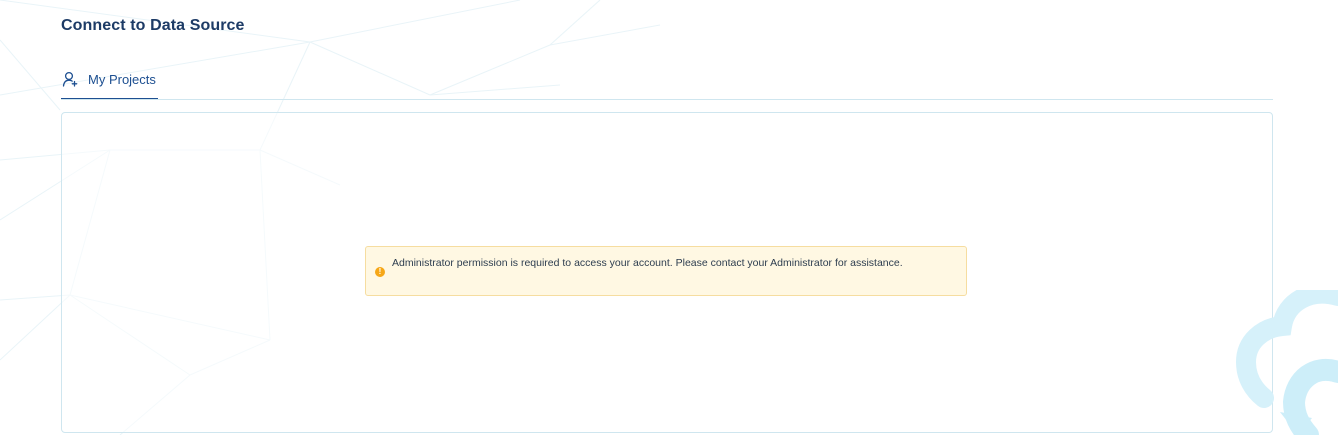 This screenshot has width=1338, height=435. I want to click on warning-circle-icon: !, so click(380, 272).